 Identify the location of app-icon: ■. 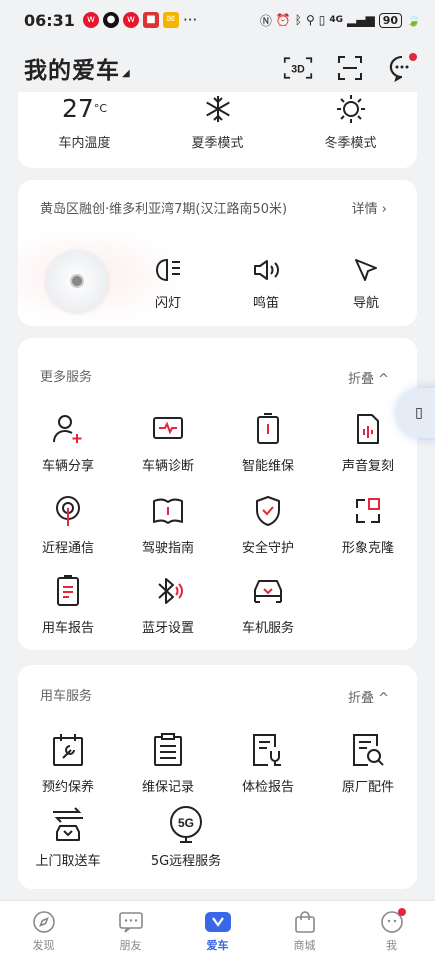
(150, 20).